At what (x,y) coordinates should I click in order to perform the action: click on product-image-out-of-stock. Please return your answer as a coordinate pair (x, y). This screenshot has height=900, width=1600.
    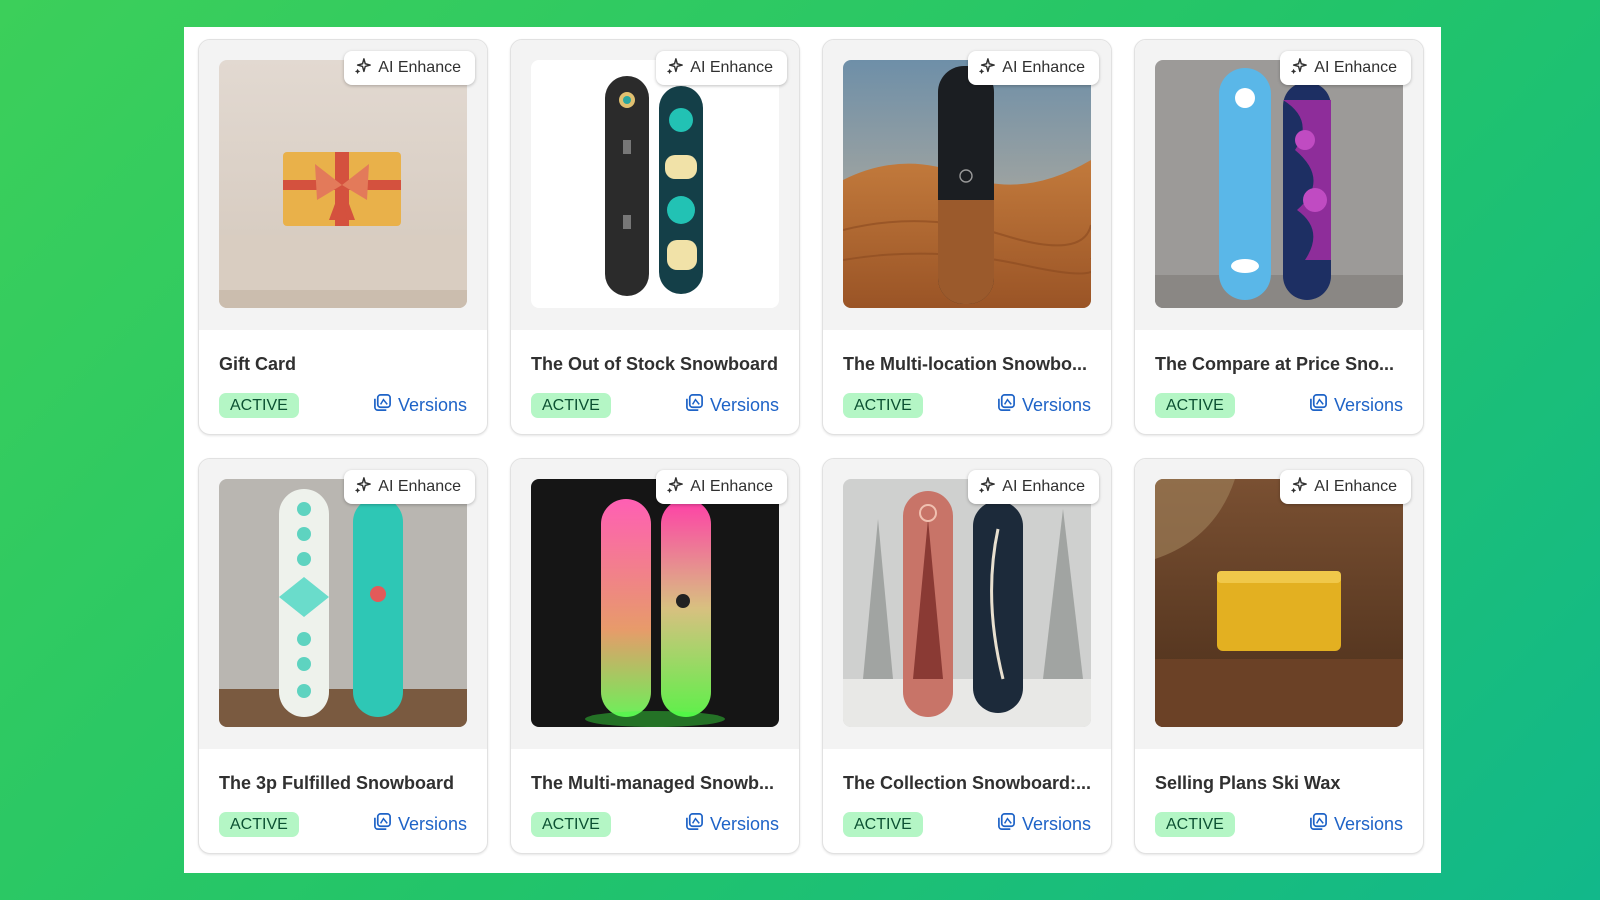
    Looking at the image, I should click on (655, 184).